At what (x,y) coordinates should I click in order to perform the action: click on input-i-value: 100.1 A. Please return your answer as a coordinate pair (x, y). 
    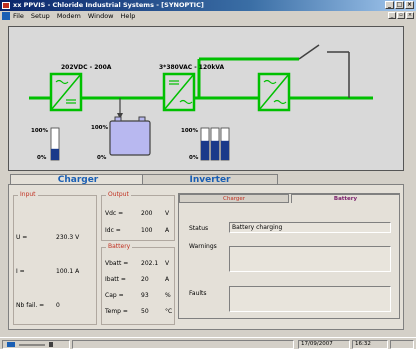
    Looking at the image, I should click on (68, 271).